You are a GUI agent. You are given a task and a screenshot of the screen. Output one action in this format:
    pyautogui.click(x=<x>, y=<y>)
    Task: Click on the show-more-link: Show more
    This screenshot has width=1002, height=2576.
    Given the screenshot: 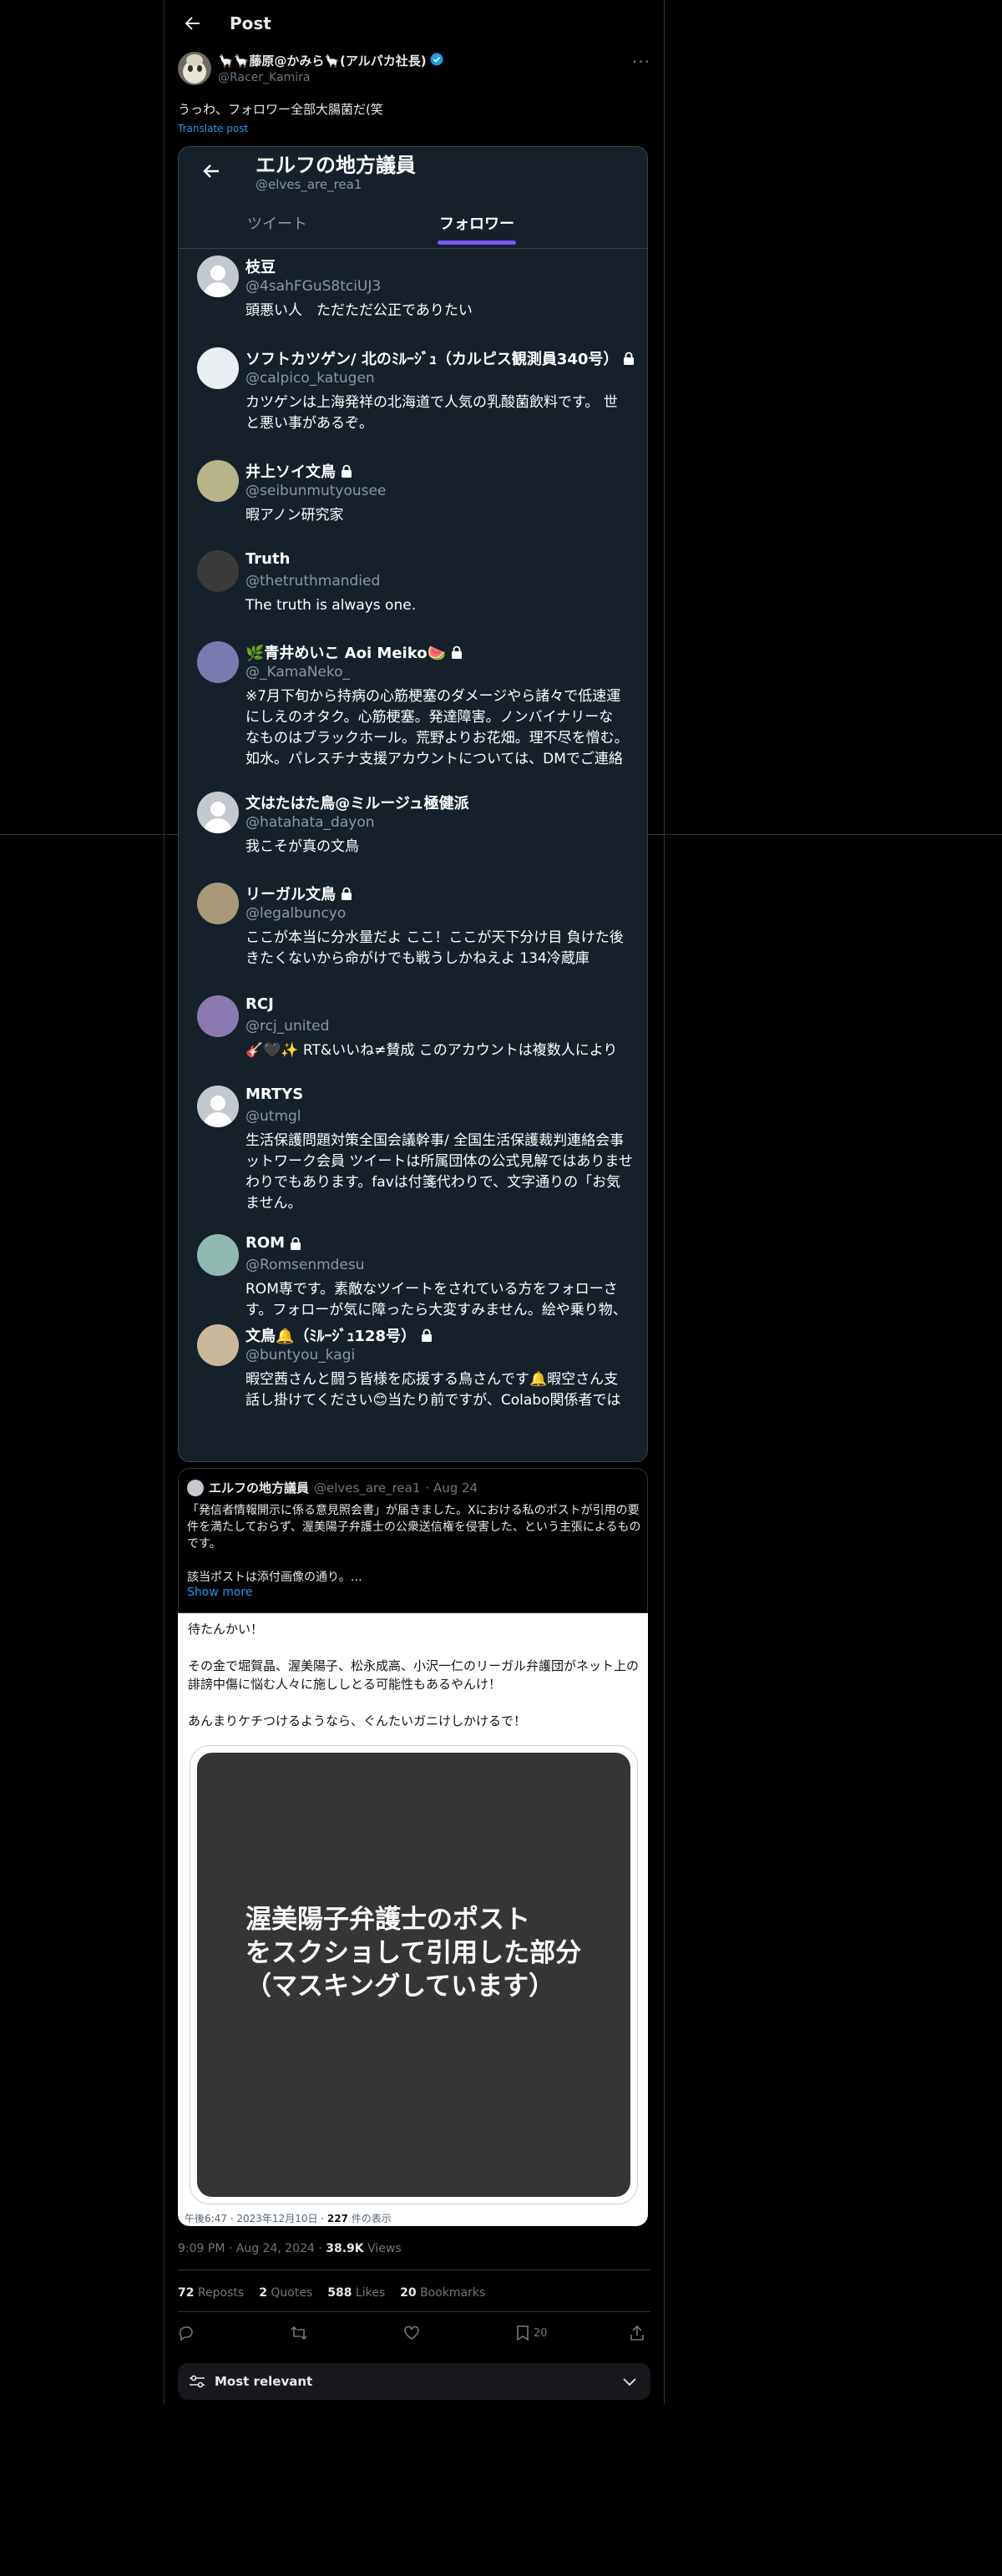 What is the action you would take?
    pyautogui.click(x=220, y=1592)
    